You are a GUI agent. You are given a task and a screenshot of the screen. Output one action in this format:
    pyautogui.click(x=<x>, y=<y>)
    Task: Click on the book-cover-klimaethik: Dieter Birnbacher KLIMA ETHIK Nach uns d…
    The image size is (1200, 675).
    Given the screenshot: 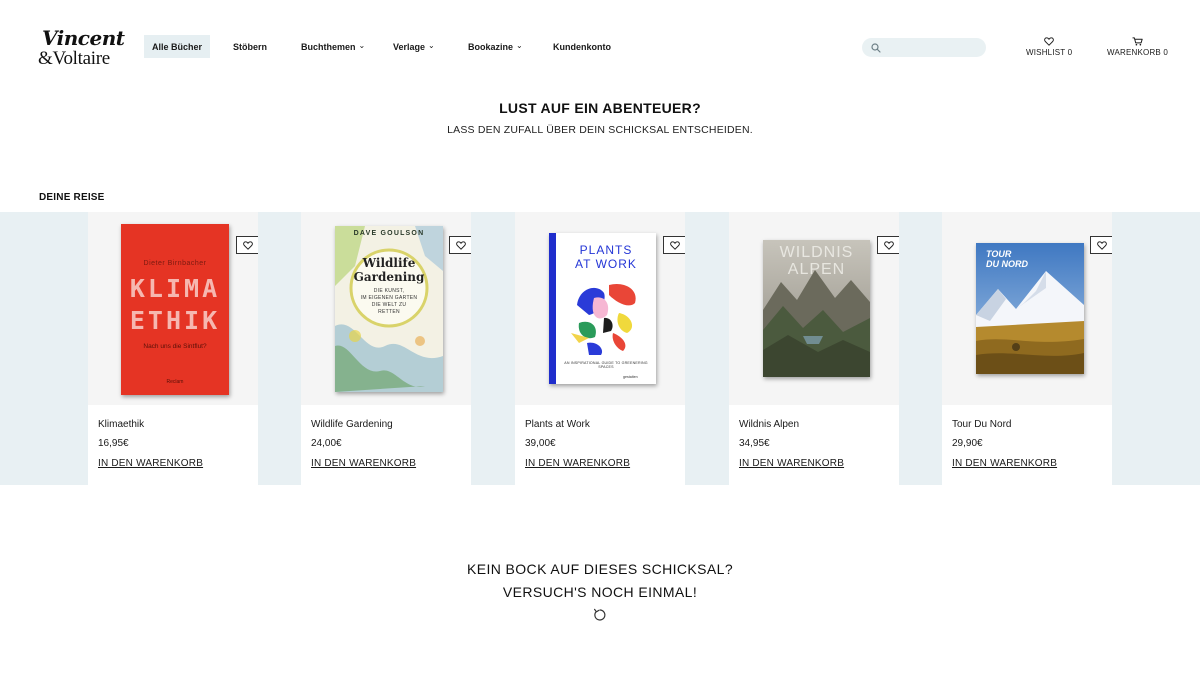 What is the action you would take?
    pyautogui.click(x=175, y=309)
    